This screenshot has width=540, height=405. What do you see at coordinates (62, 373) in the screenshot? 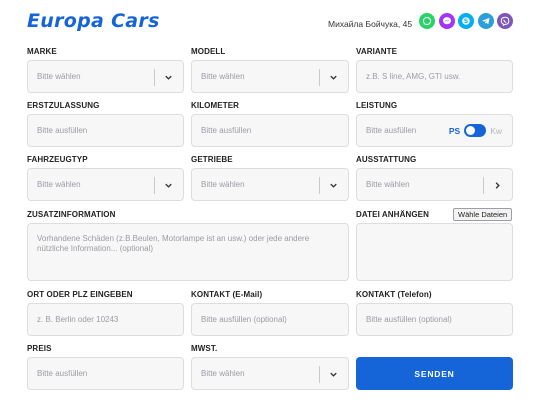
I see `preis-placeholder: Bitte ausfüllen` at bounding box center [62, 373].